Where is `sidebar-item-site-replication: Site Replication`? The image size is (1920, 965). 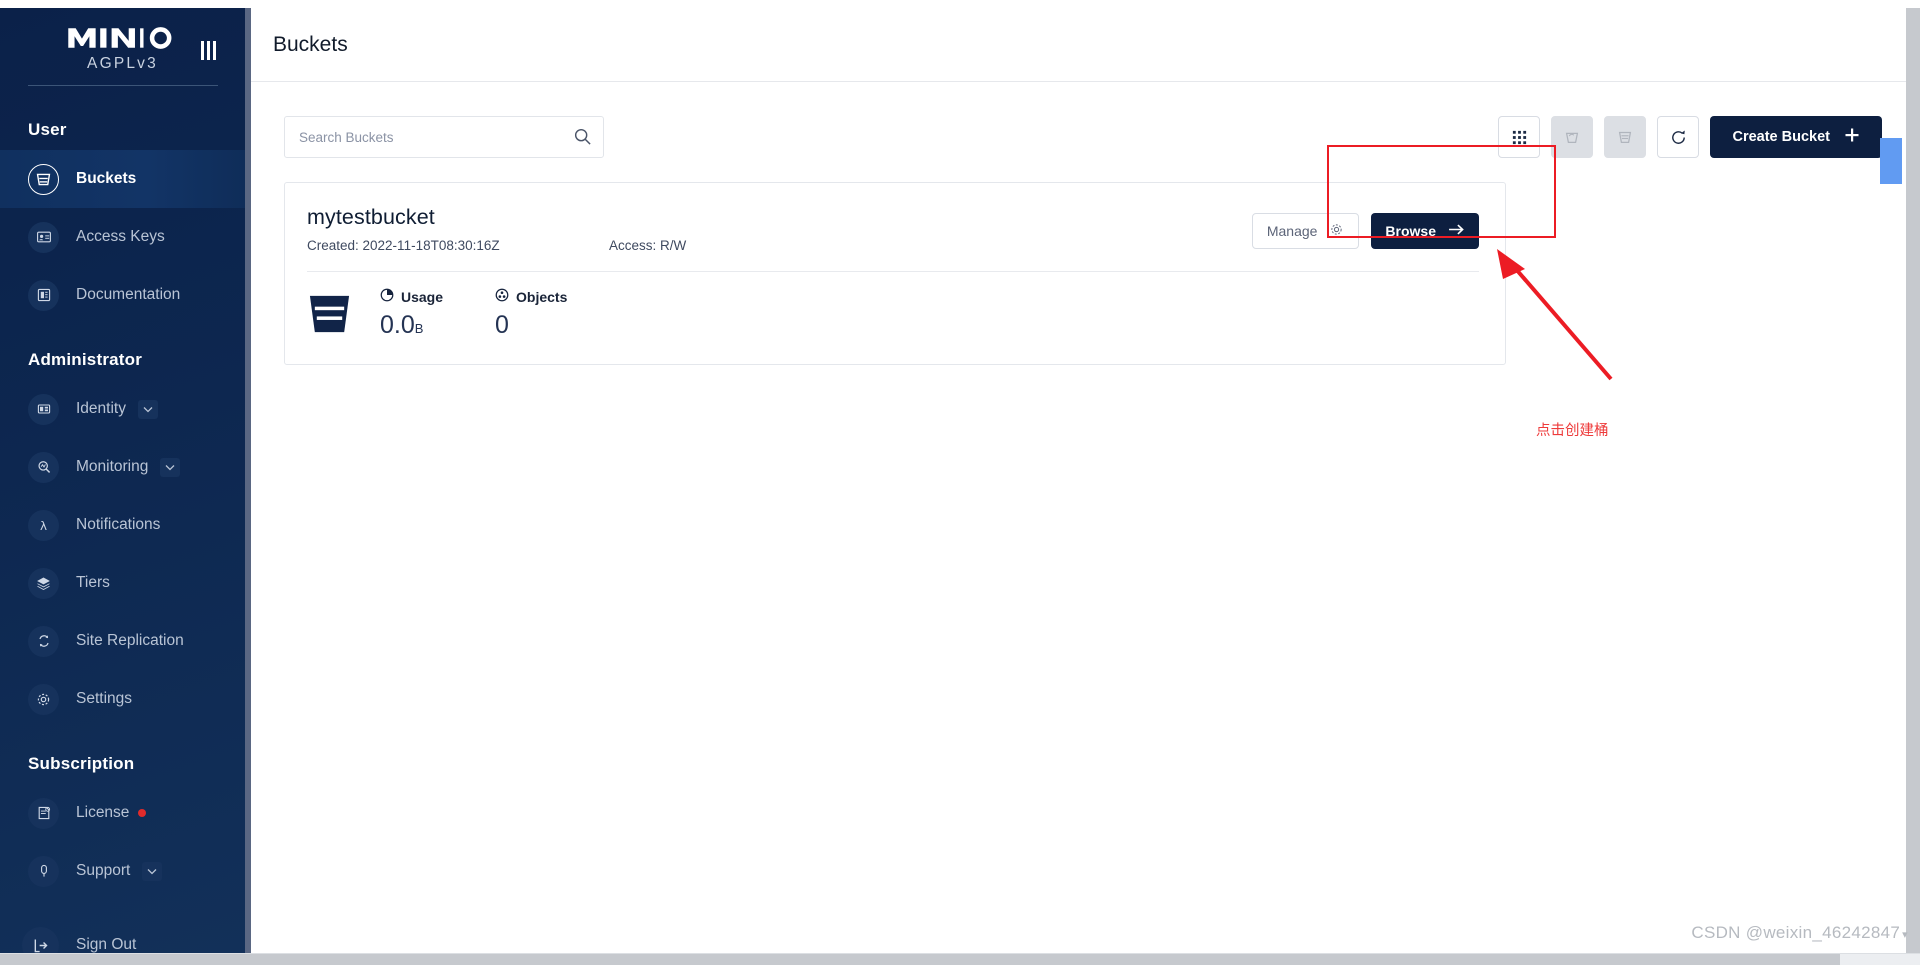
sidebar-item-site-replication: Site Replication is located at coordinates (122, 641).